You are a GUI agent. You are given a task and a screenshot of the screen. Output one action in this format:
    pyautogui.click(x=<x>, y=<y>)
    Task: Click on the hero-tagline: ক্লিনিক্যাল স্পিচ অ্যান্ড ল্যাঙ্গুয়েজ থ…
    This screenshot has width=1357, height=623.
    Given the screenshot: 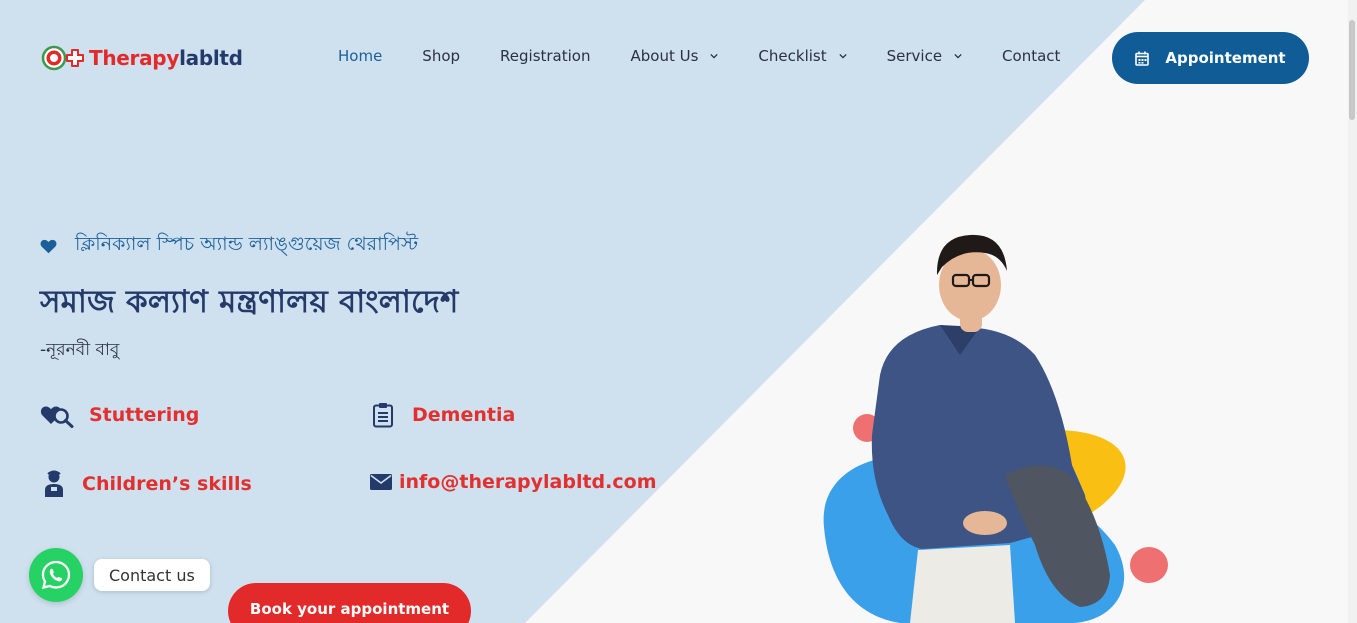 What is the action you would take?
    pyautogui.click(x=229, y=246)
    